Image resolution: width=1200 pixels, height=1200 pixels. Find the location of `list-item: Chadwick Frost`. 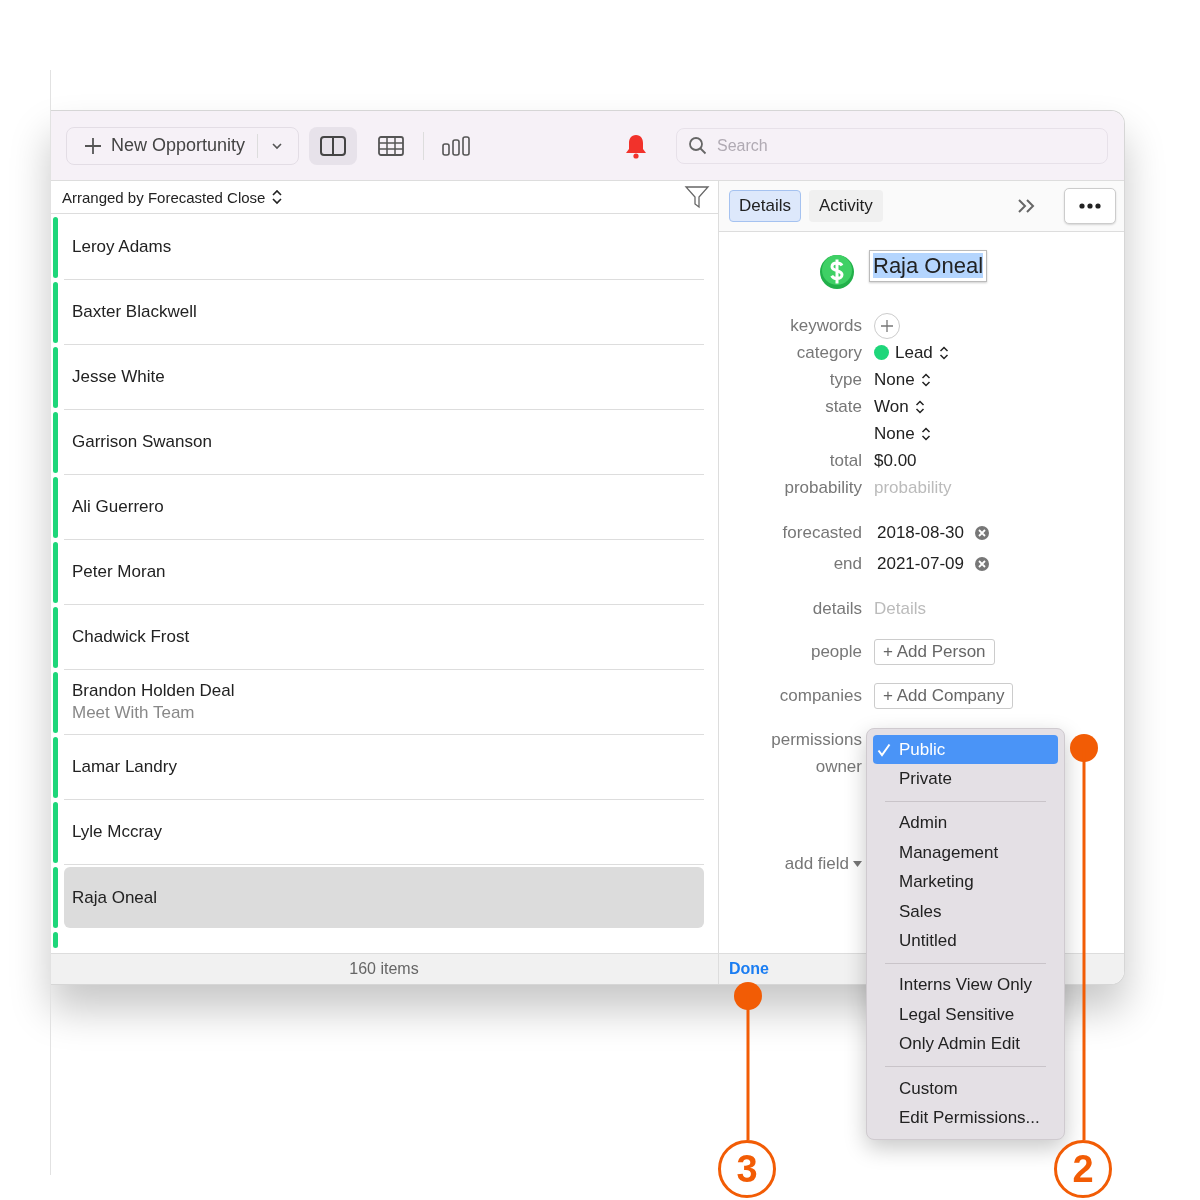

list-item: Chadwick Frost is located at coordinates (384, 637).